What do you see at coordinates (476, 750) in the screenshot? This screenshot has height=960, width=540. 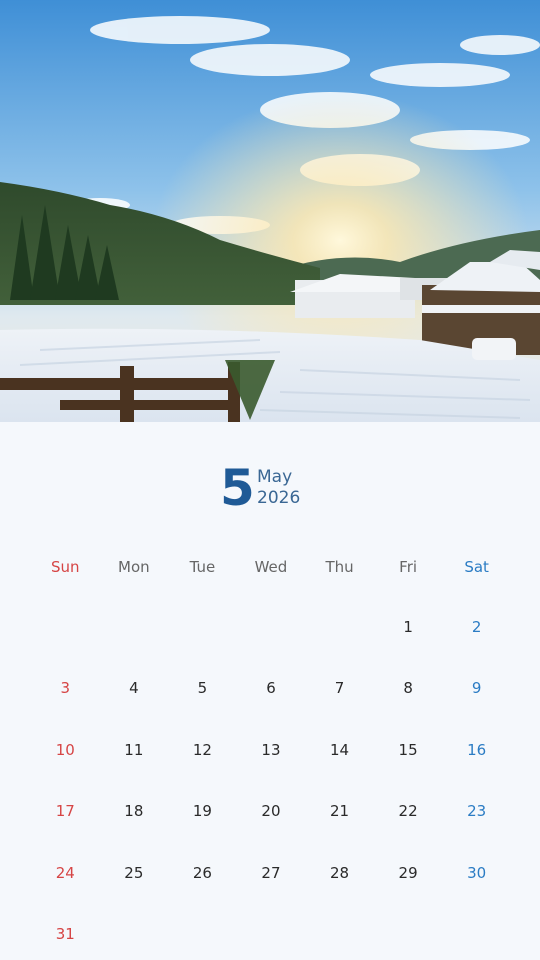 I see `day-cell: 16` at bounding box center [476, 750].